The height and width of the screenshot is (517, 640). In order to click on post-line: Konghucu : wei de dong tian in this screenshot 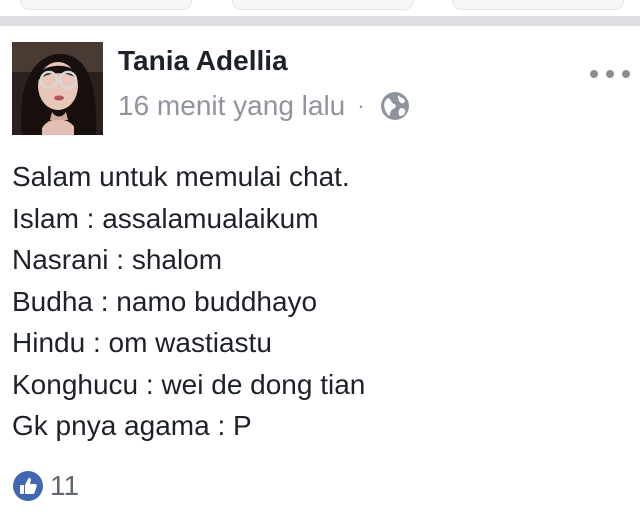, I will do `click(189, 384)`.